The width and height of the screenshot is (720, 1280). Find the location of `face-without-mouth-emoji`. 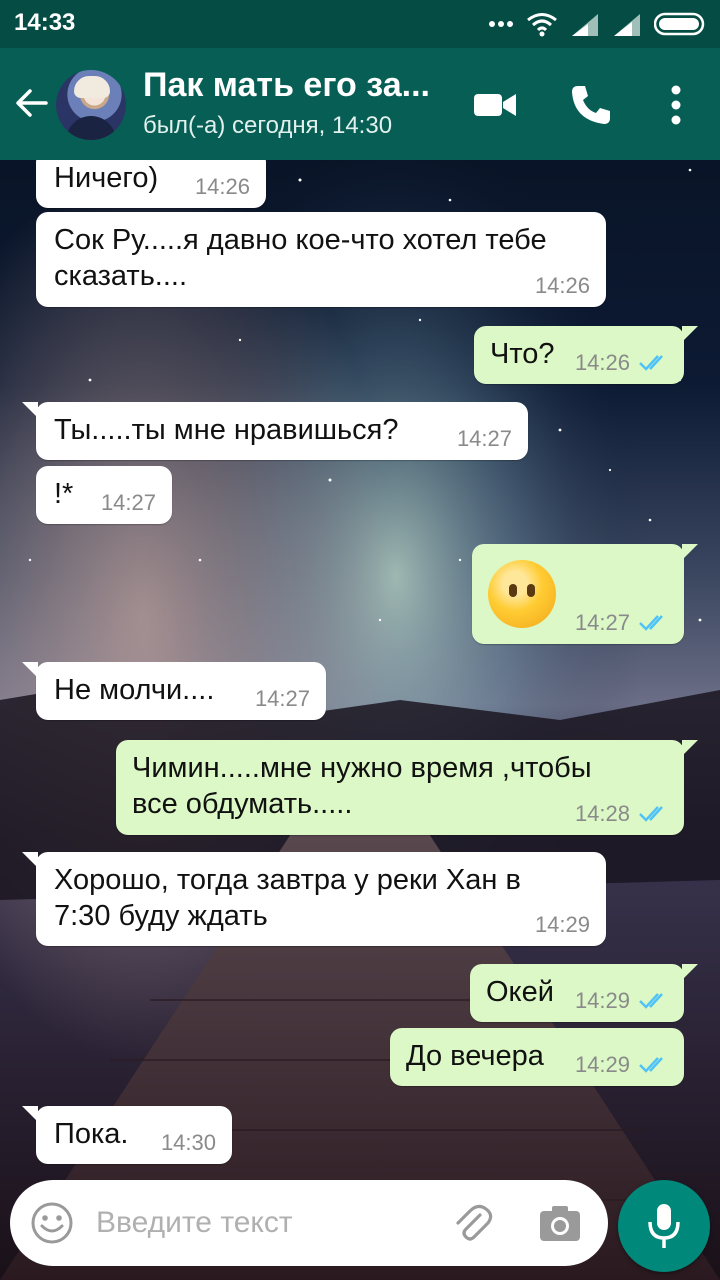

face-without-mouth-emoji is located at coordinates (522, 594).